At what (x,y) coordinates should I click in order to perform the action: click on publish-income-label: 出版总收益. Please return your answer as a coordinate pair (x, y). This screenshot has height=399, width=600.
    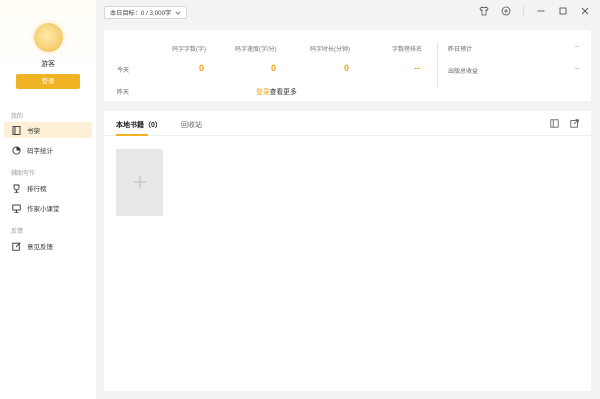
    Looking at the image, I should click on (463, 72).